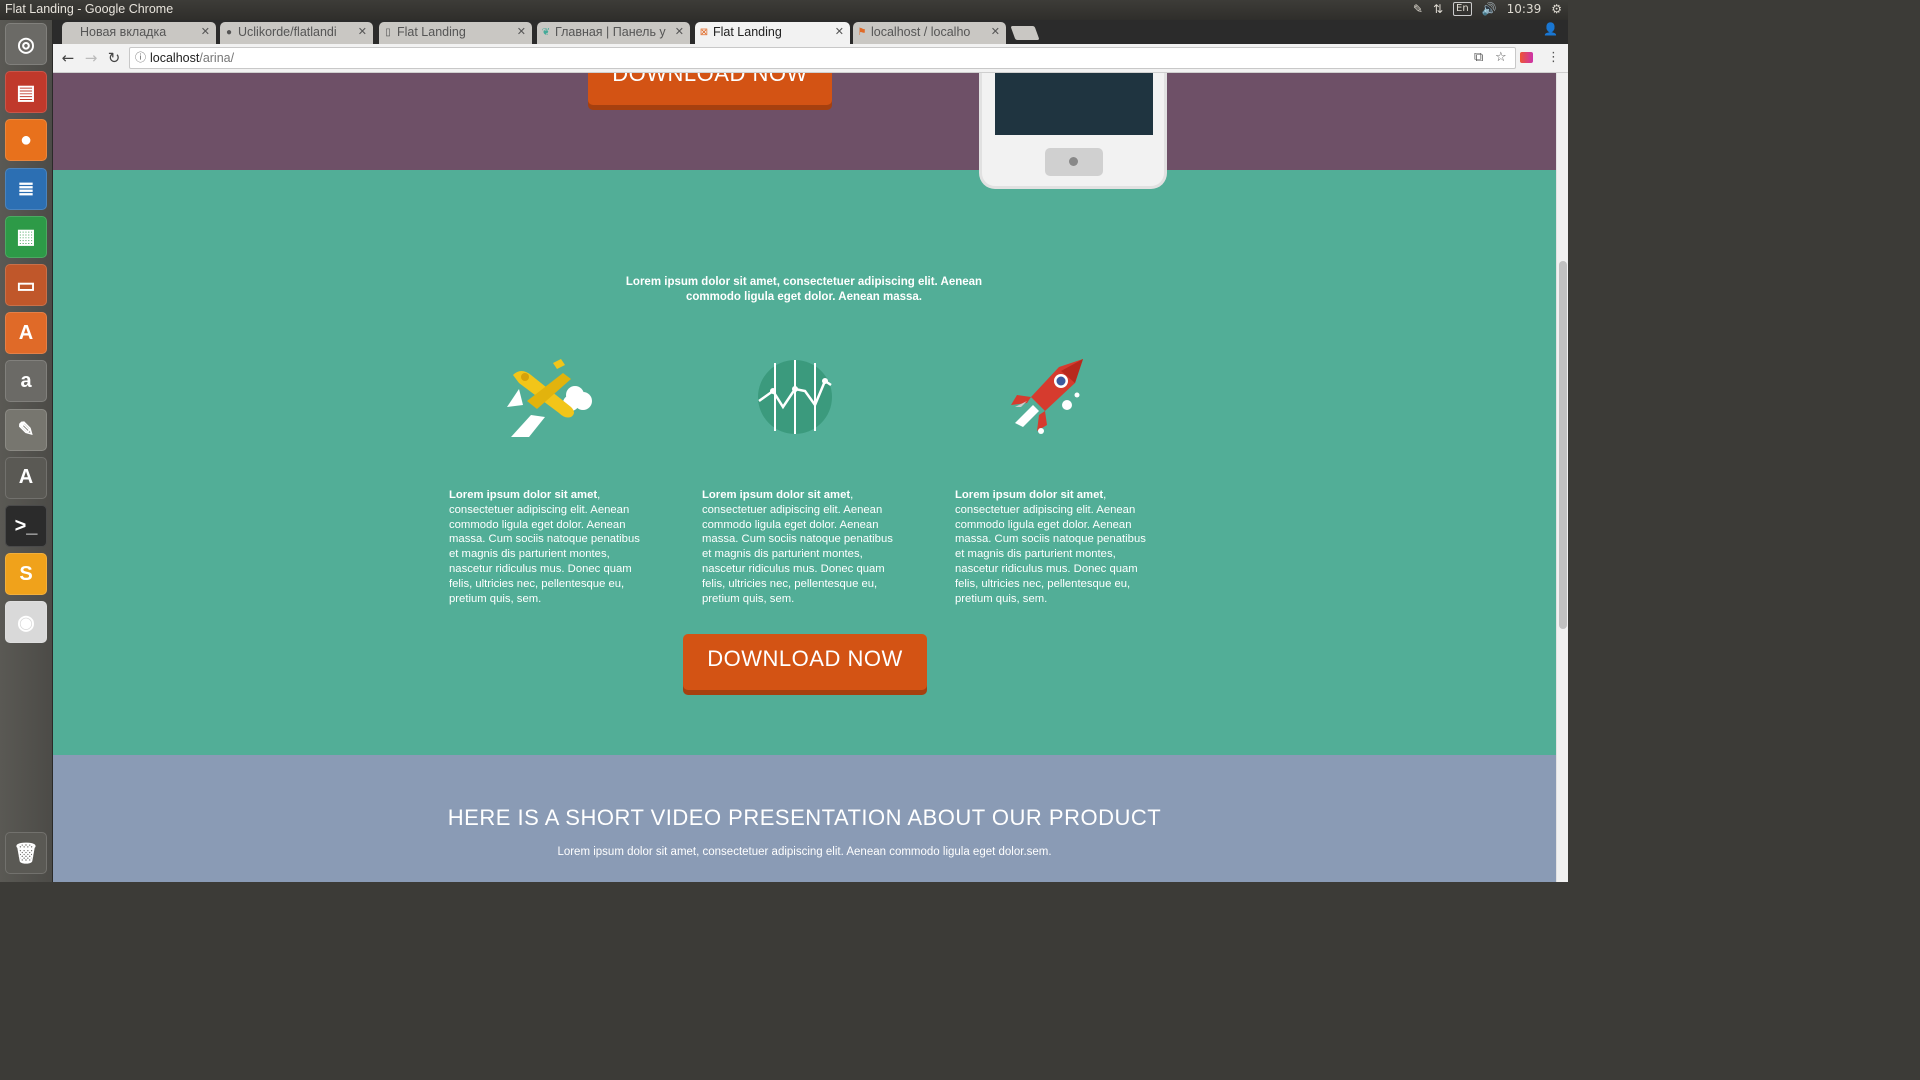  I want to click on system-tray: ✎ ⇅ En 🔊 10:39 ⚙, so click(1487, 9).